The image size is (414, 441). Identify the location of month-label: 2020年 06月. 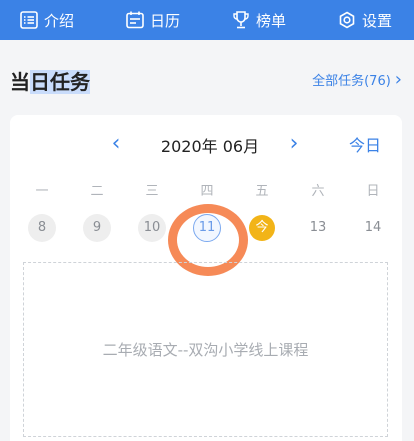
(210, 146).